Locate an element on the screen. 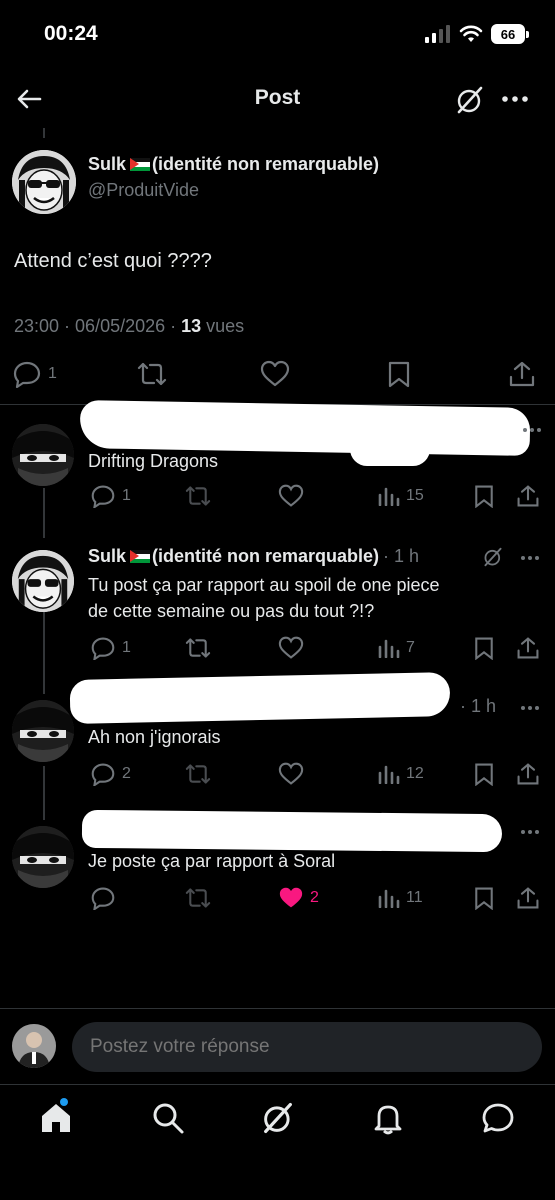 The image size is (555, 1200). author-name-row: Sulk (identité non remarquable) is located at coordinates (233, 164).